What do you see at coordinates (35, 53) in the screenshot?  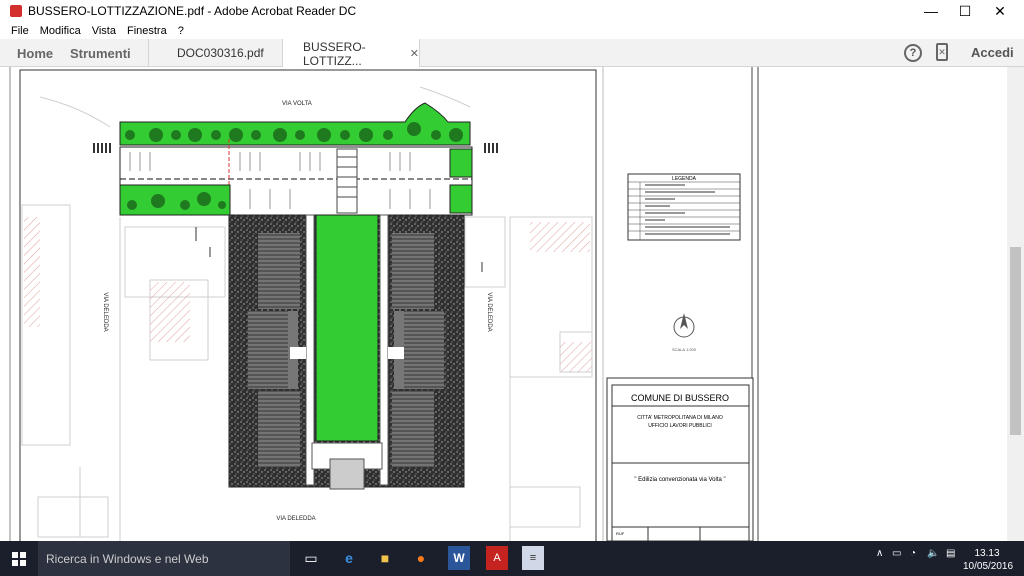 I see `tab-home: Home` at bounding box center [35, 53].